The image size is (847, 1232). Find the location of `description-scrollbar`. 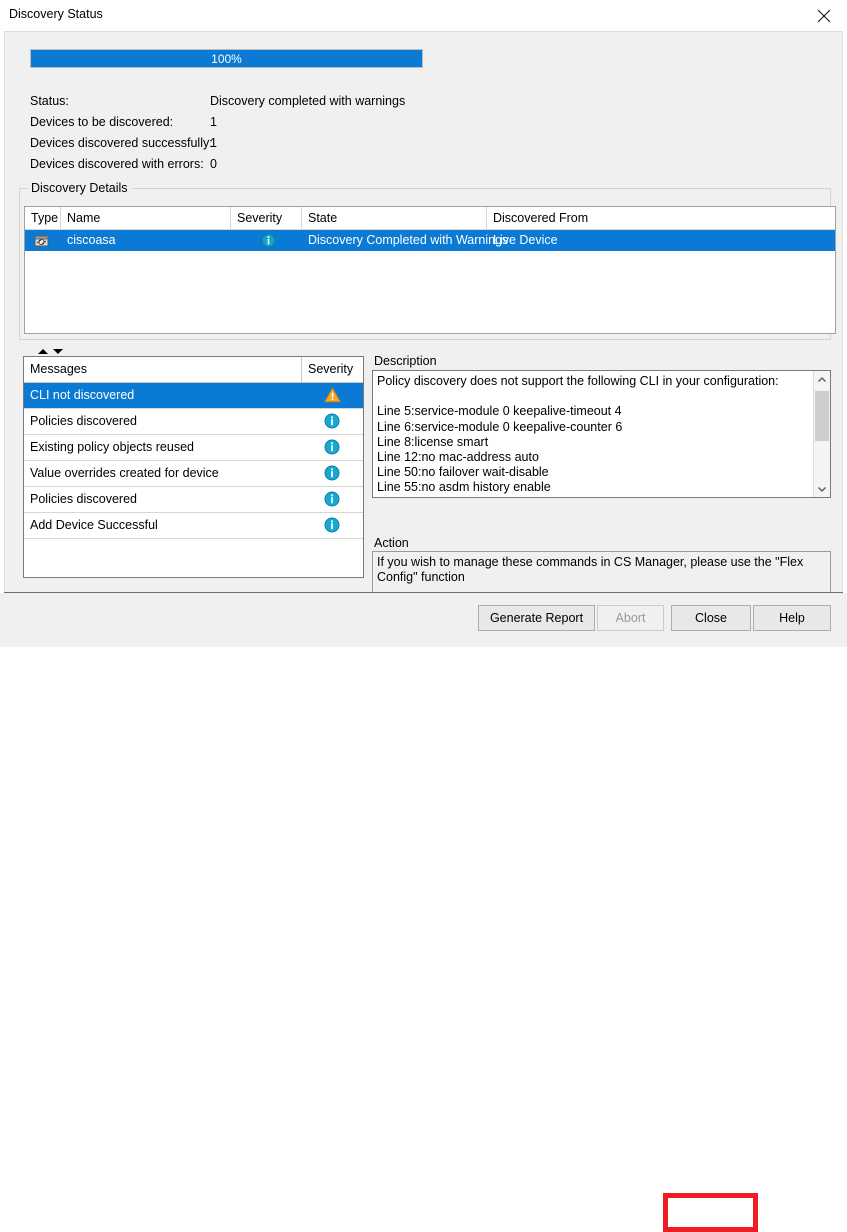

description-scrollbar is located at coordinates (821, 434).